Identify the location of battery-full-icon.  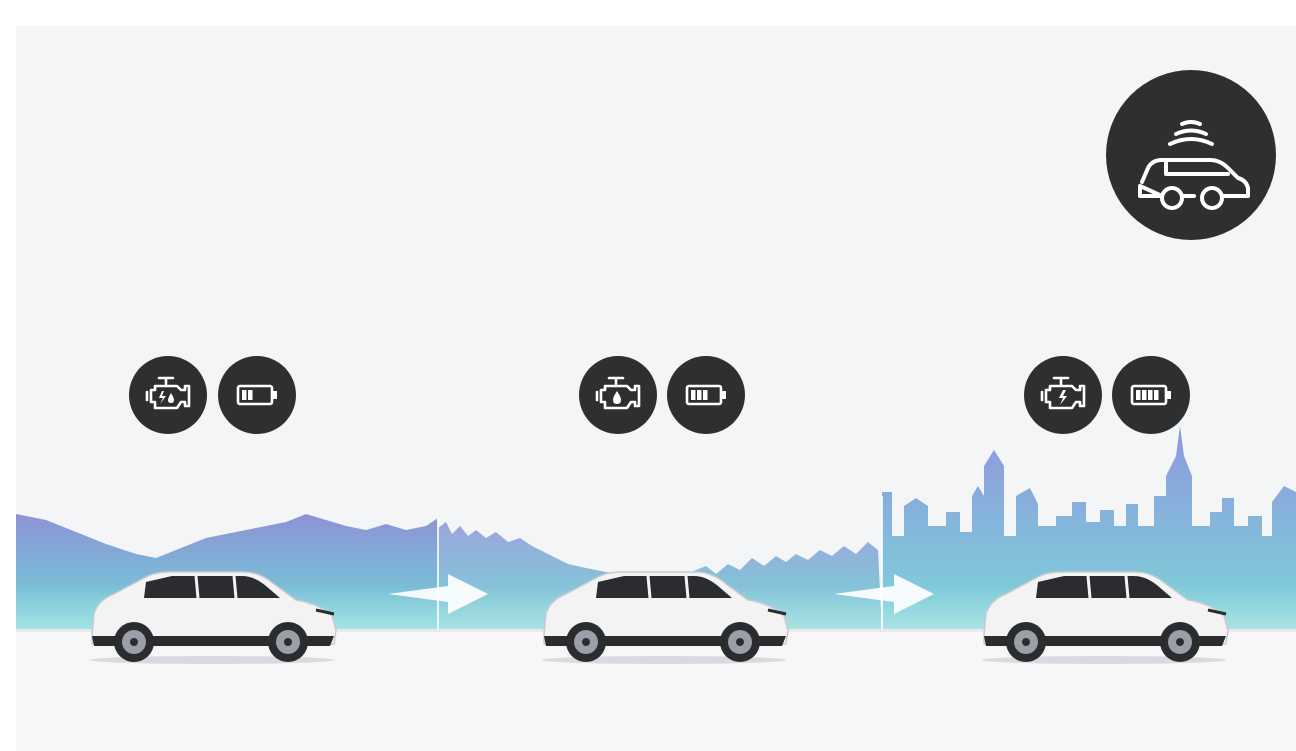
(1150, 395).